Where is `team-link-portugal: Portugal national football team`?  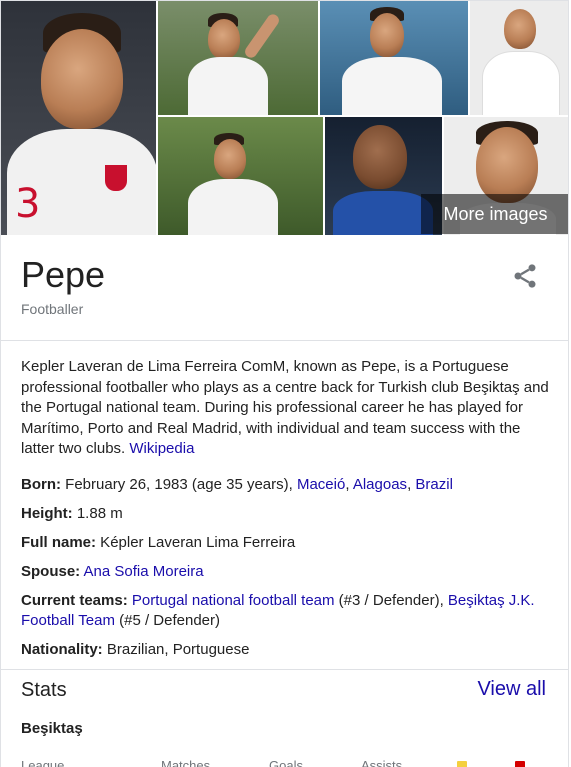 team-link-portugal: Portugal national football team is located at coordinates (233, 600).